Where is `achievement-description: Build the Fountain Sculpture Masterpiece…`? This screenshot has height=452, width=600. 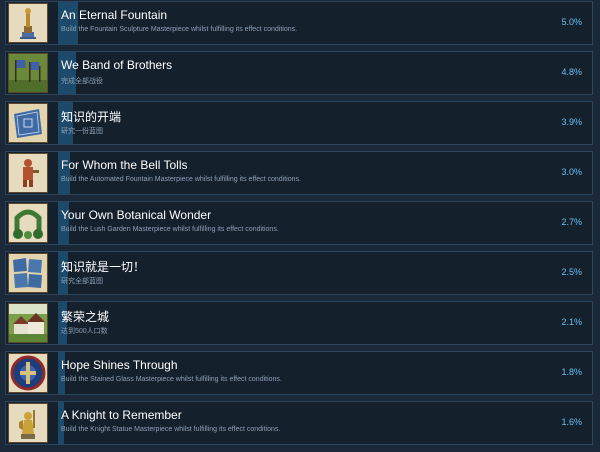 achievement-description: Build the Fountain Sculpture Masterpiece… is located at coordinates (179, 29).